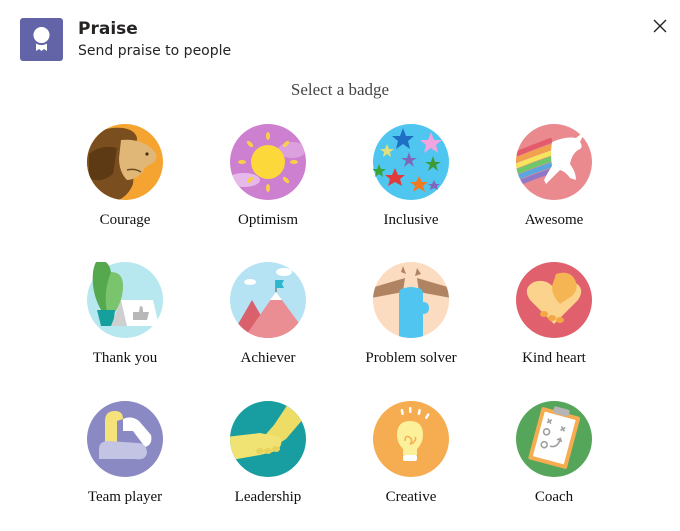 The height and width of the screenshot is (531, 680). What do you see at coordinates (554, 220) in the screenshot?
I see `badge-label: Awesome` at bounding box center [554, 220].